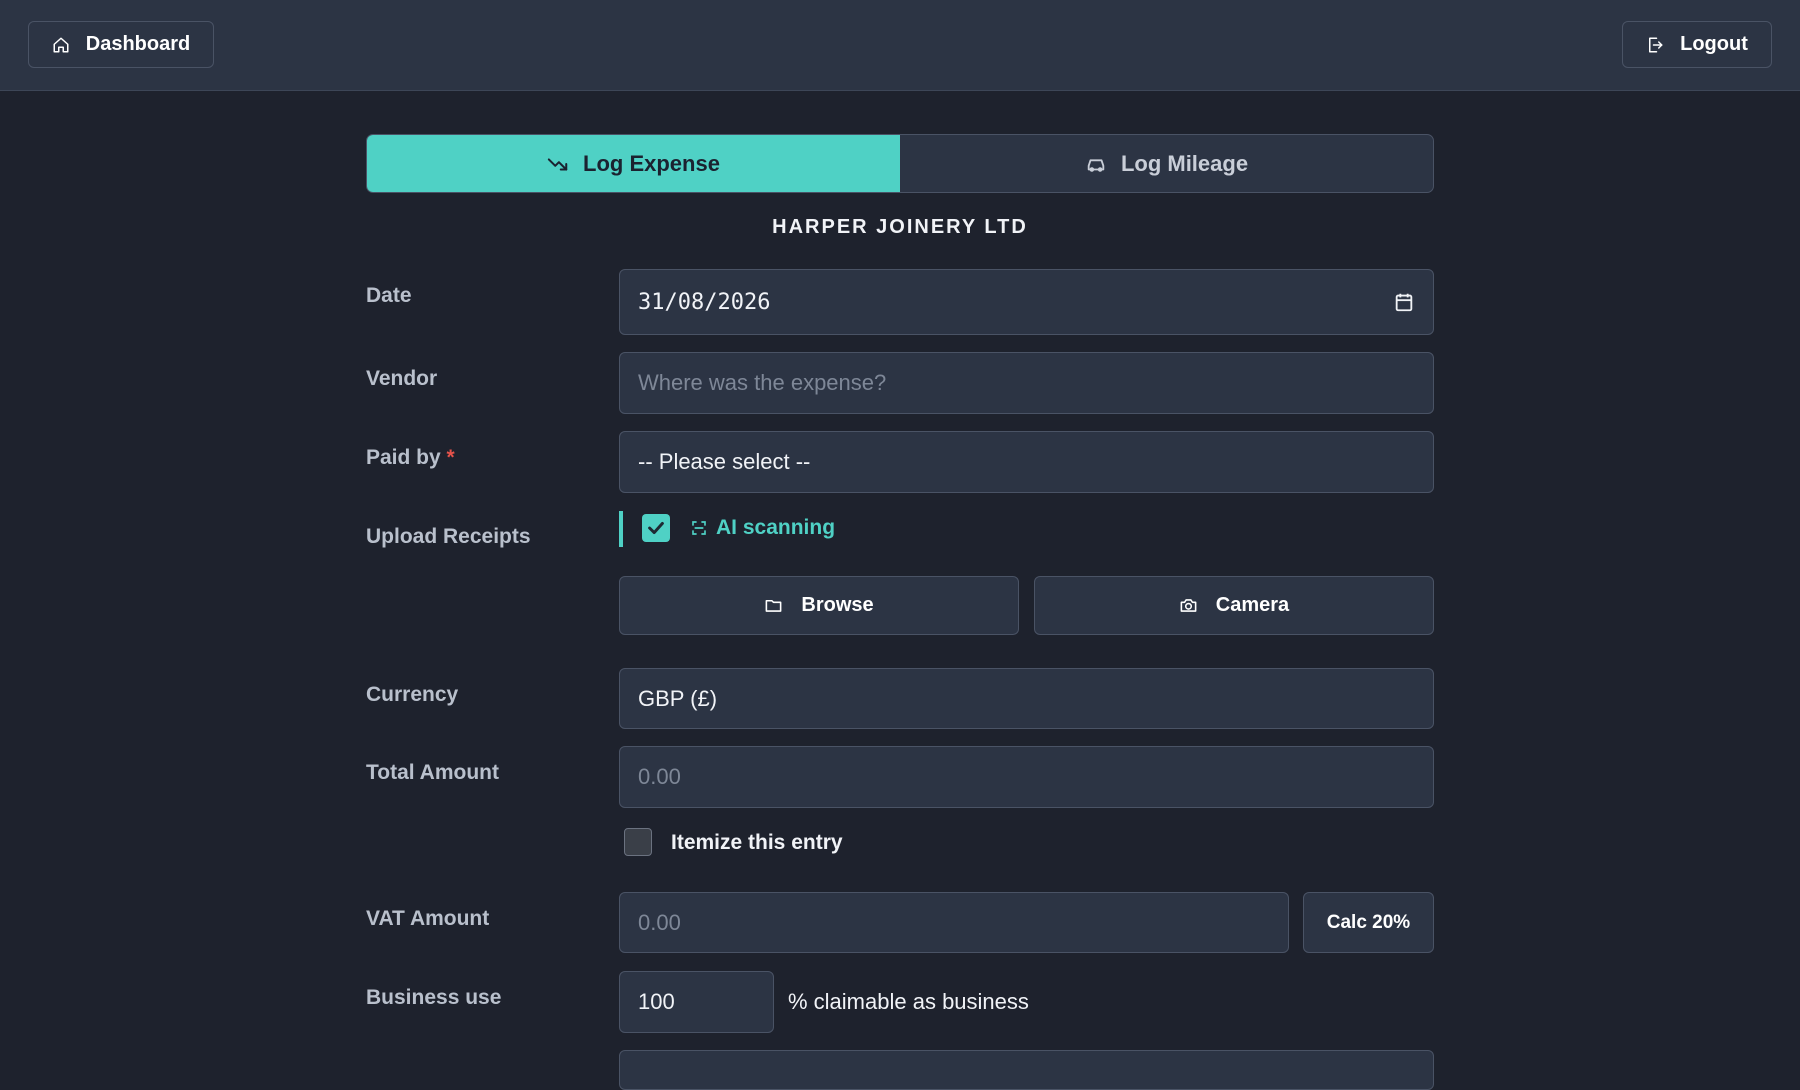  I want to click on logout-button: Logout, so click(1697, 44).